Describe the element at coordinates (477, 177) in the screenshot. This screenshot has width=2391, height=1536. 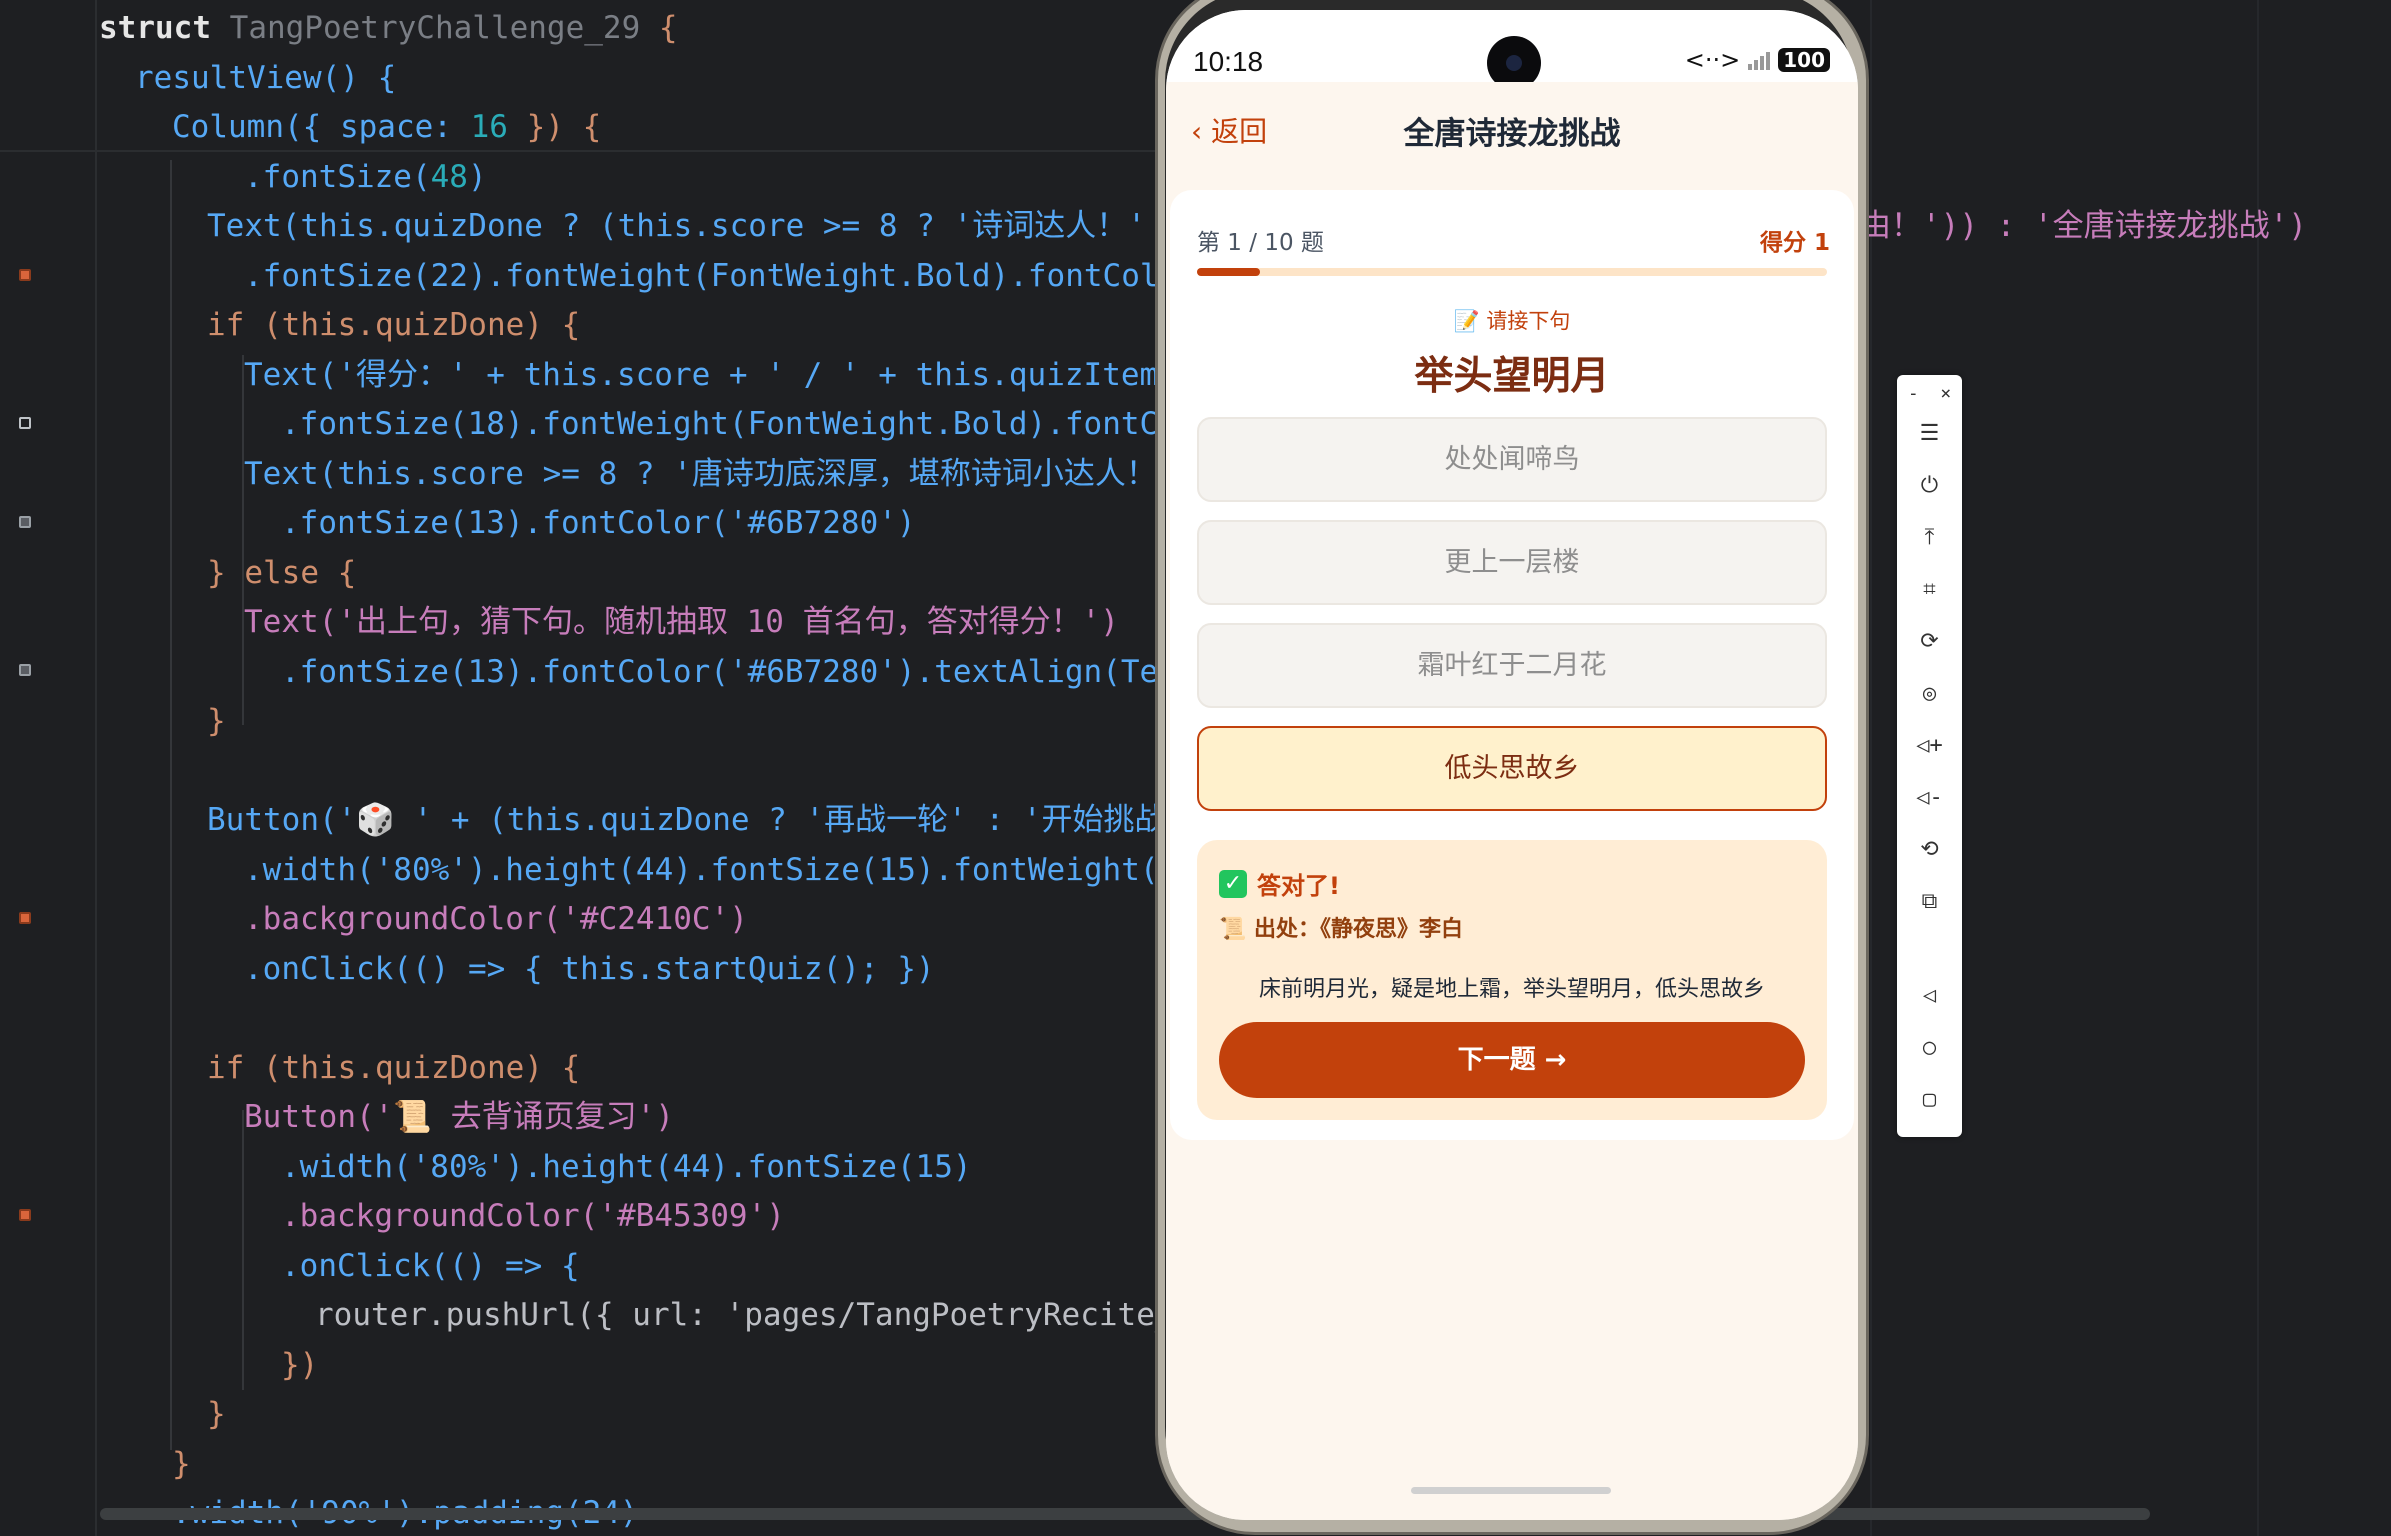
I see `code-token: )` at that location.